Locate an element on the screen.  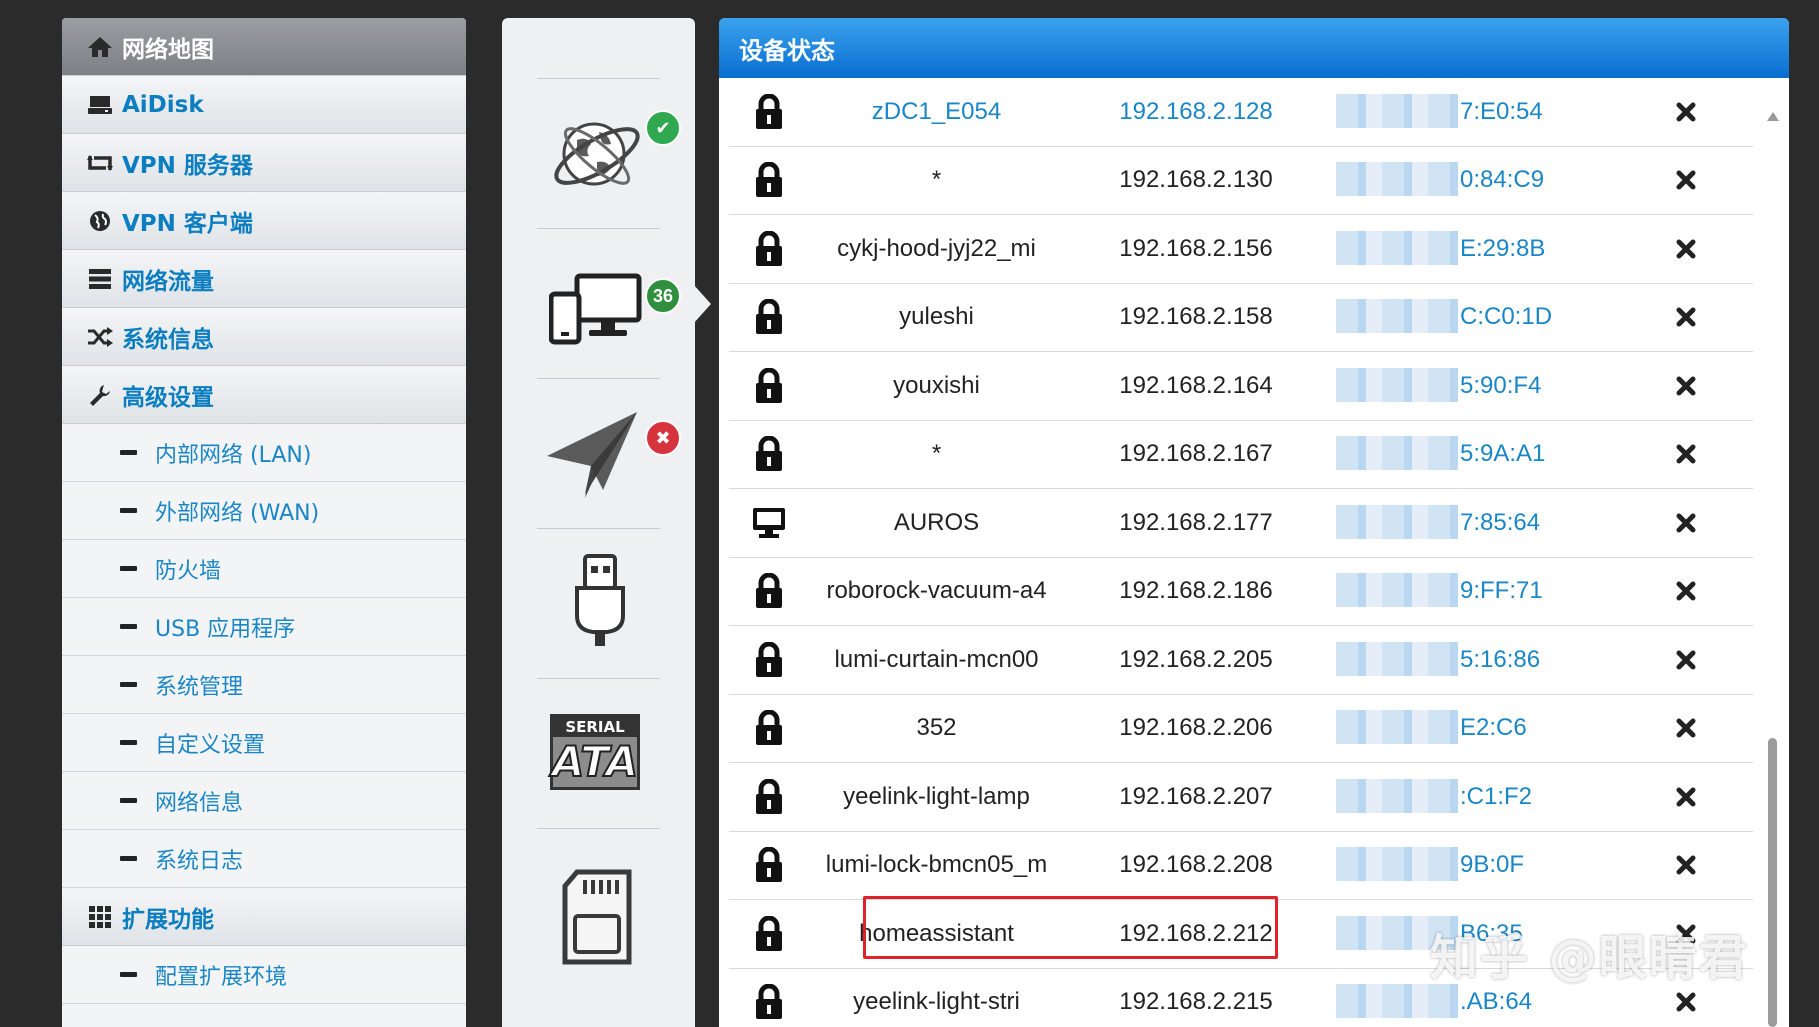
table-row: * 192.168.2.130 0:84:C9 is located at coordinates (1241, 181).